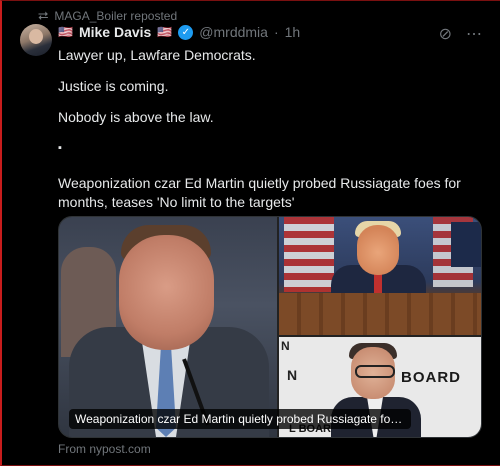 The height and width of the screenshot is (466, 500). I want to click on post-actions: ⊘ ⋯, so click(460, 34).